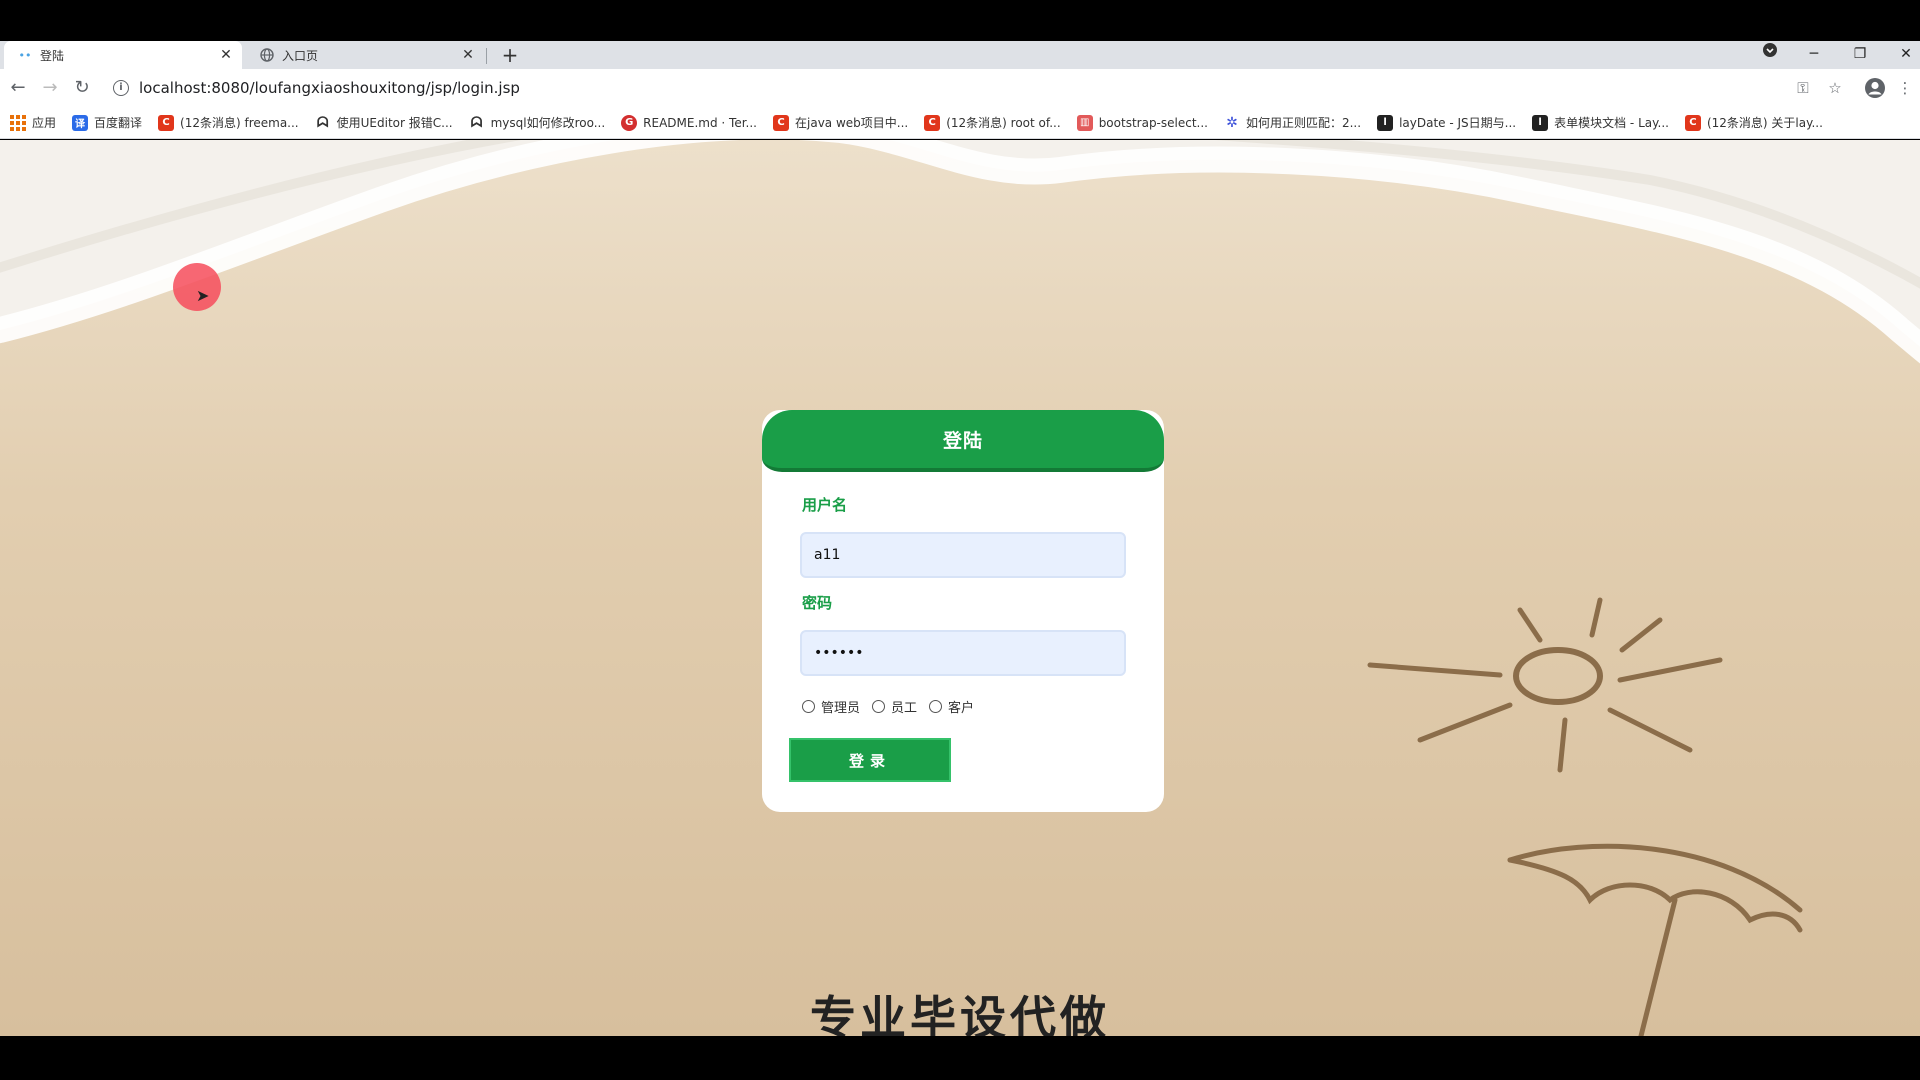 The image size is (1920, 1080). I want to click on loading-dots-icon: ••, so click(25, 55).